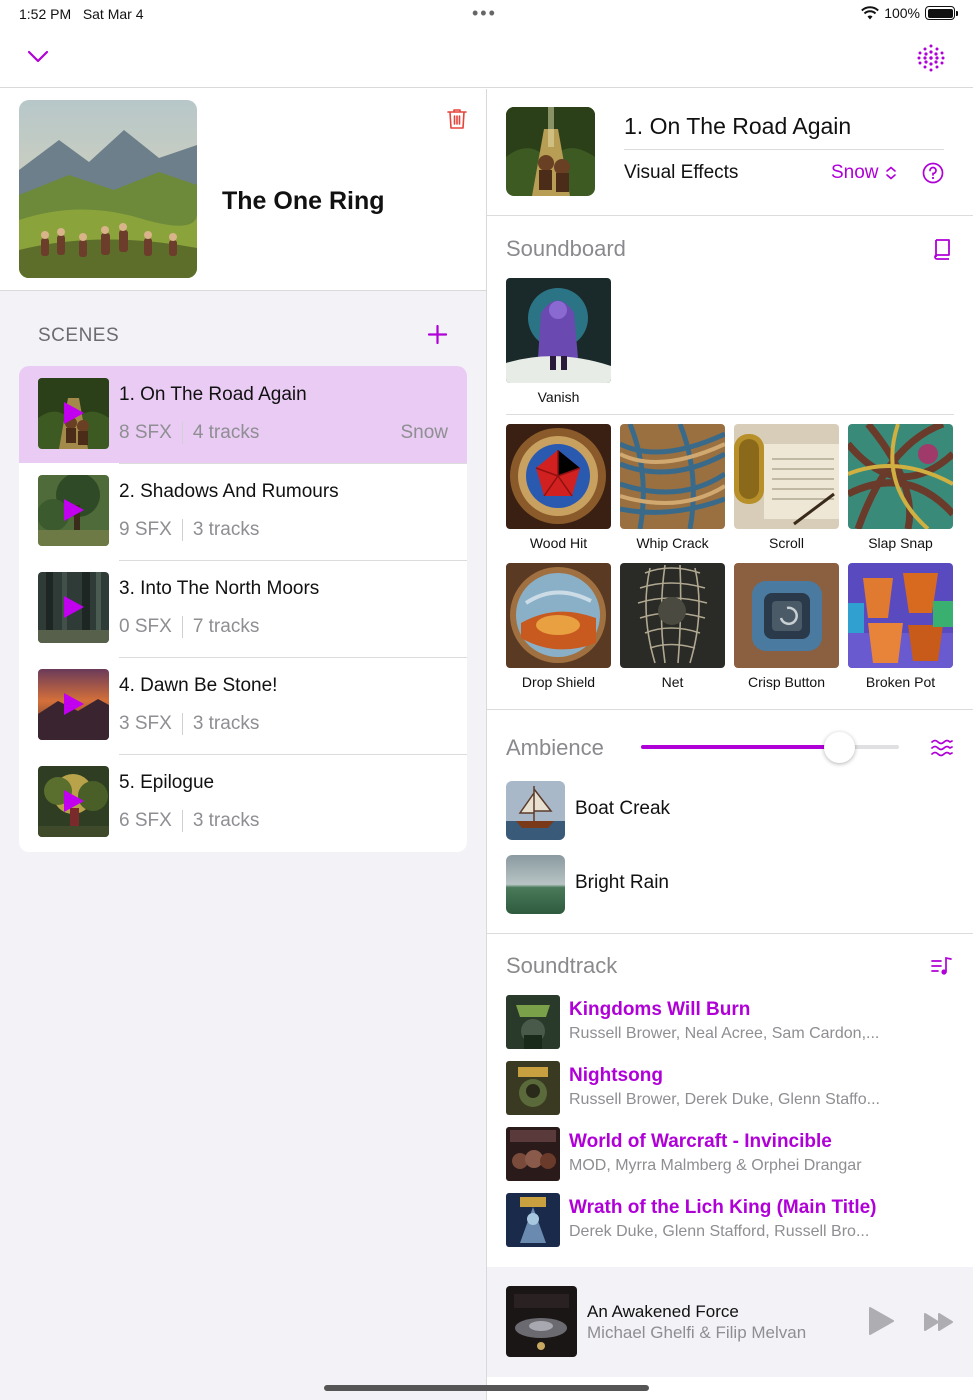  Describe the element at coordinates (198, 685) in the screenshot. I see `scene-name: 4. Dawn Be Stone!` at that location.